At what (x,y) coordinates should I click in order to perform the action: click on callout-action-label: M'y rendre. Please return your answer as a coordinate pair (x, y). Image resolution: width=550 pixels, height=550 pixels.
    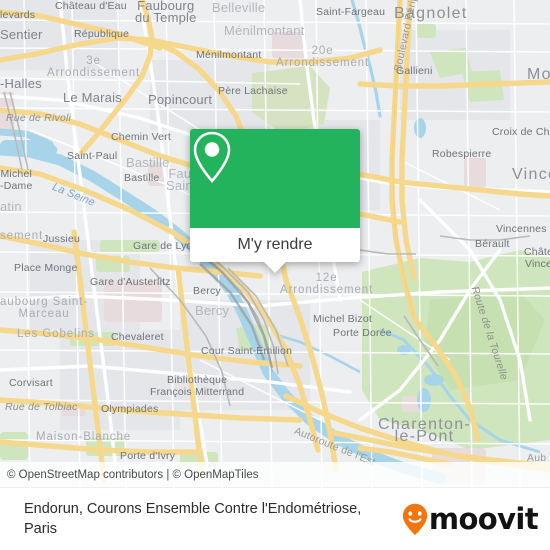
    Looking at the image, I should click on (275, 244).